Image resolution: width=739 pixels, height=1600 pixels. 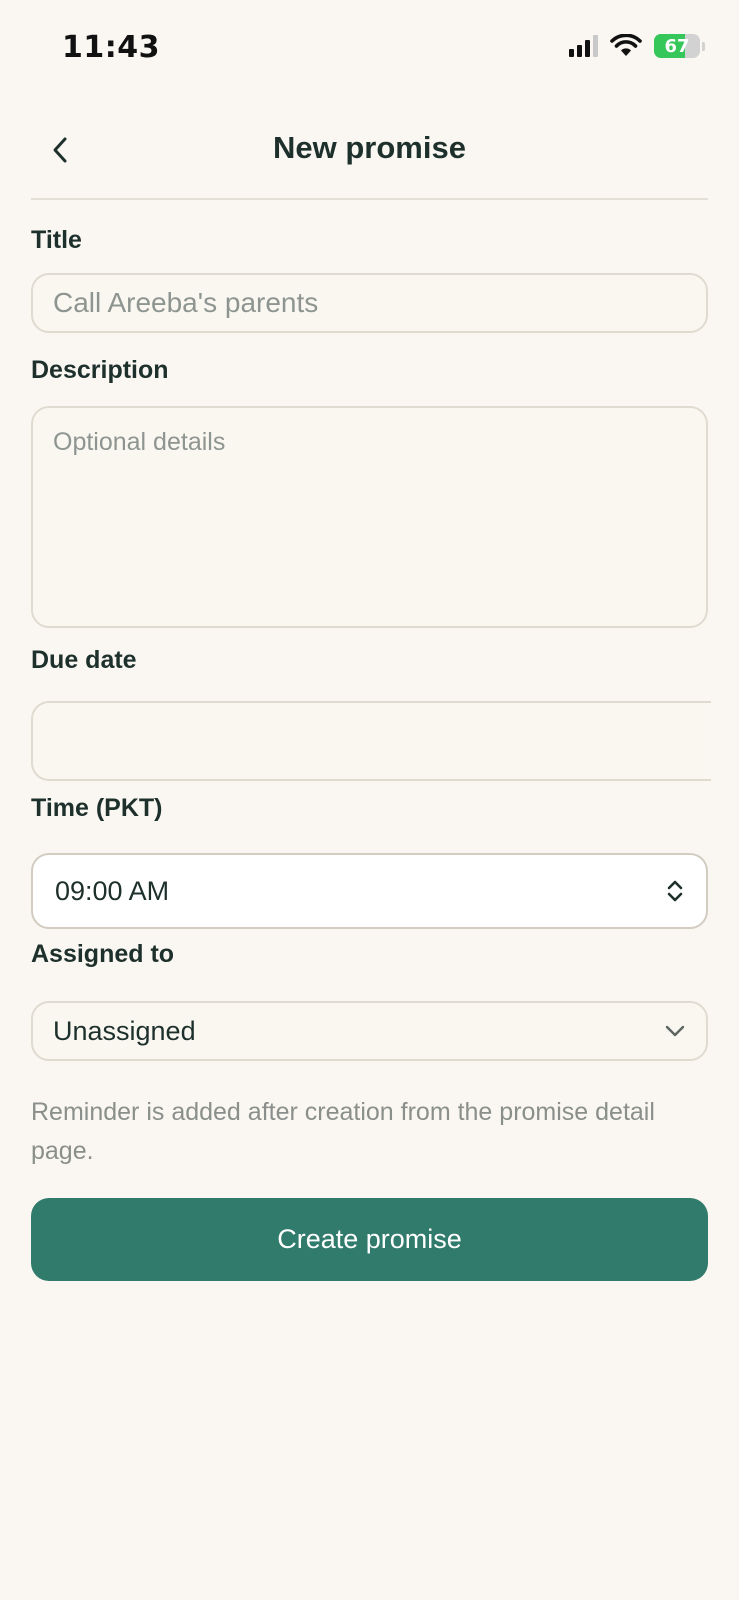 What do you see at coordinates (369, 147) in the screenshot?
I see `page-title: New promise` at bounding box center [369, 147].